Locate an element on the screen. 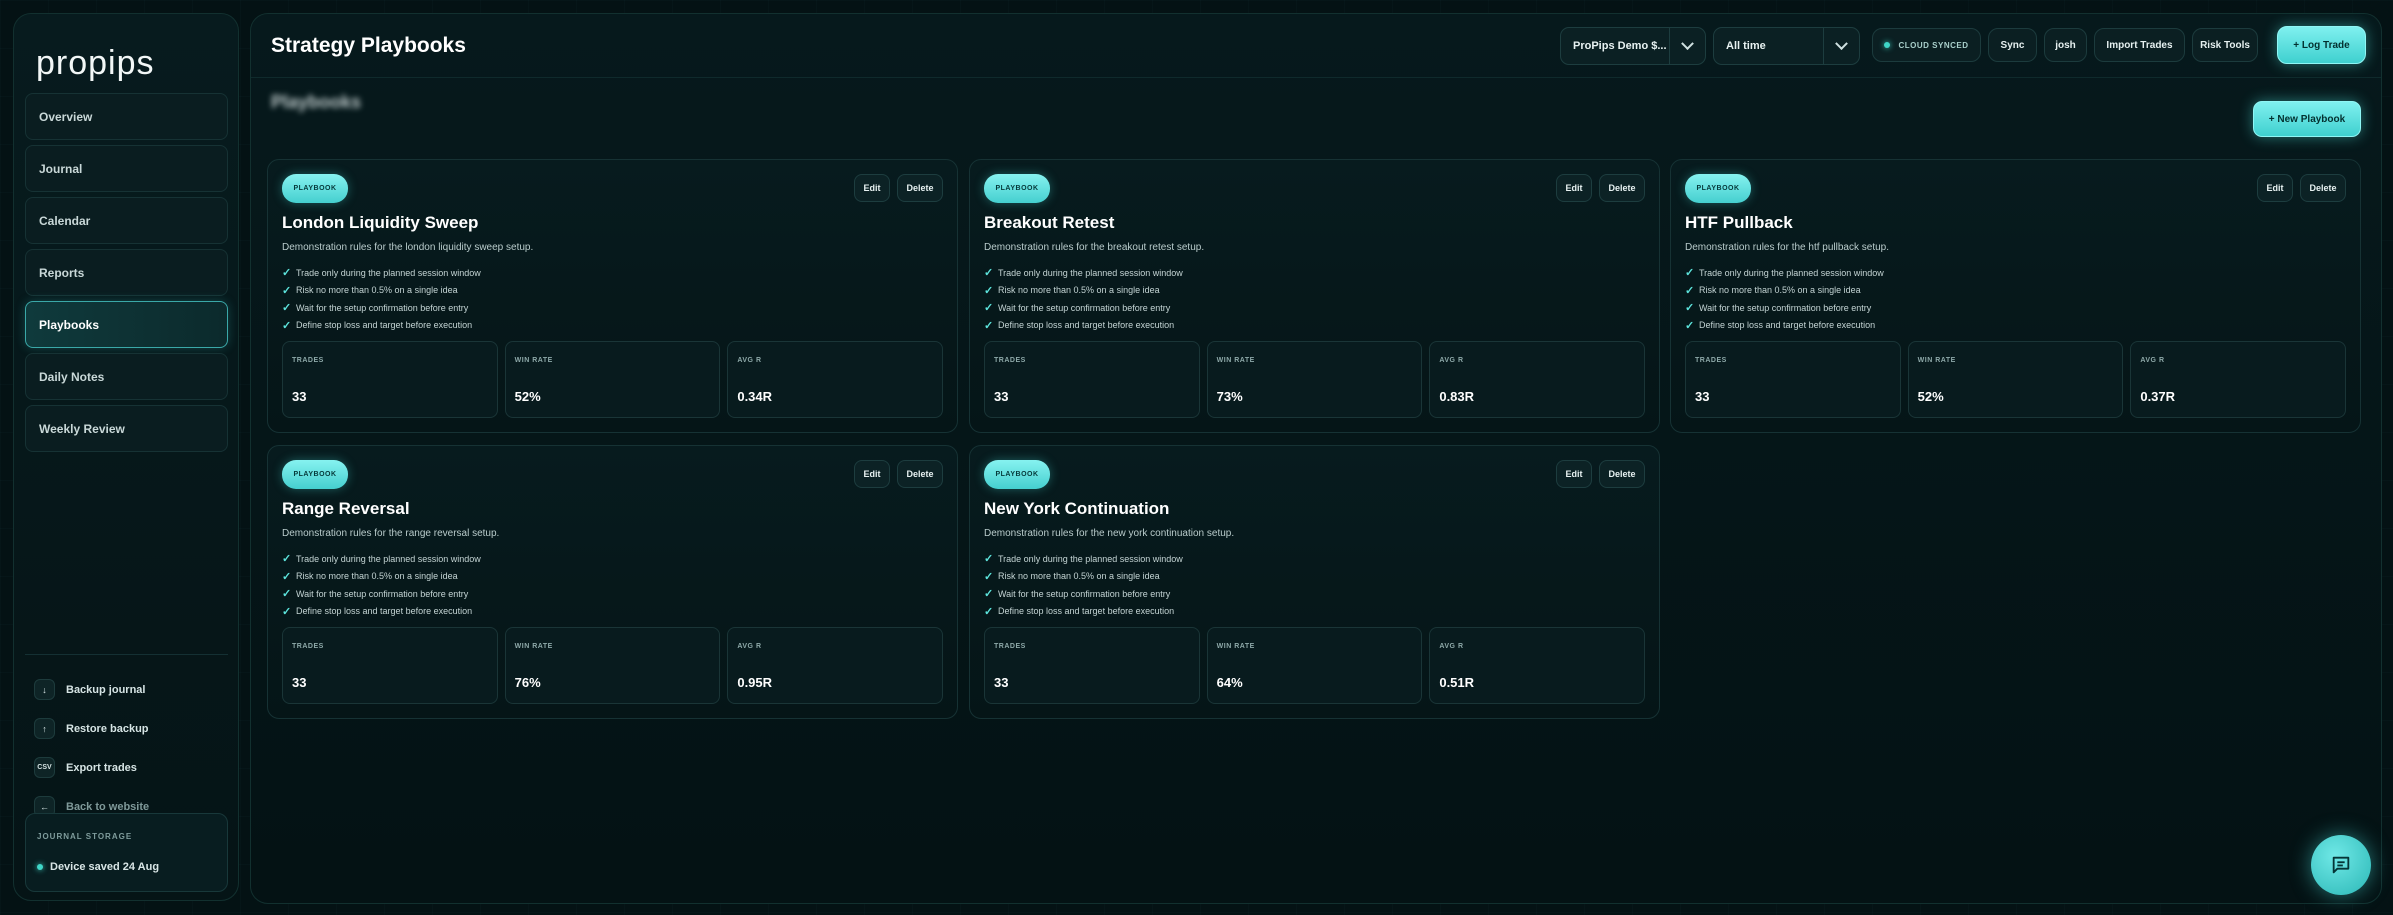  stat-avg-r: AVG R 0.34R is located at coordinates (835, 379).